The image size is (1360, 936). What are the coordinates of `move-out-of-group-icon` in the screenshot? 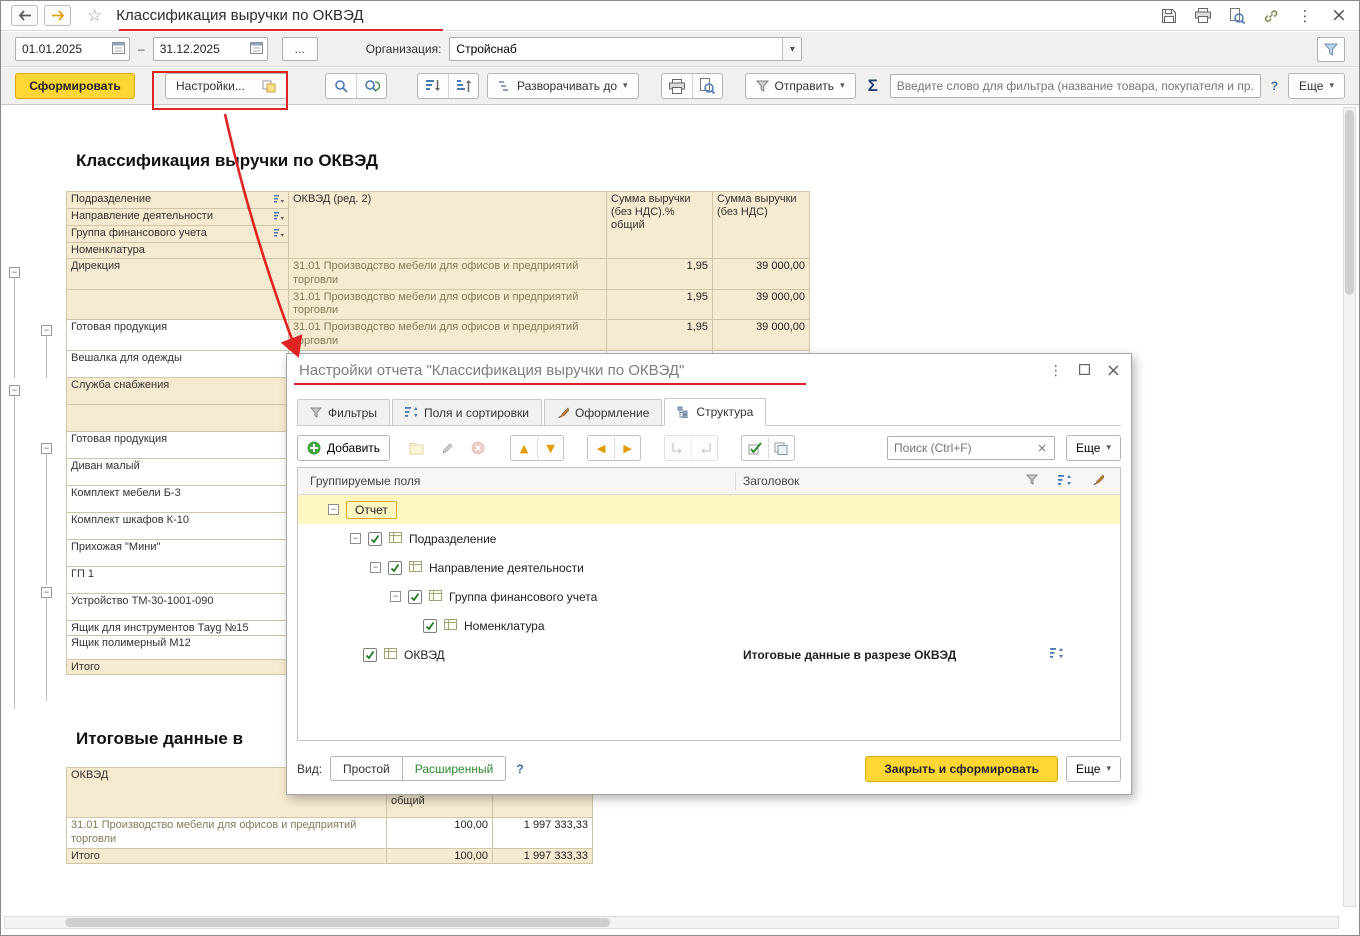 It's located at (704, 448).